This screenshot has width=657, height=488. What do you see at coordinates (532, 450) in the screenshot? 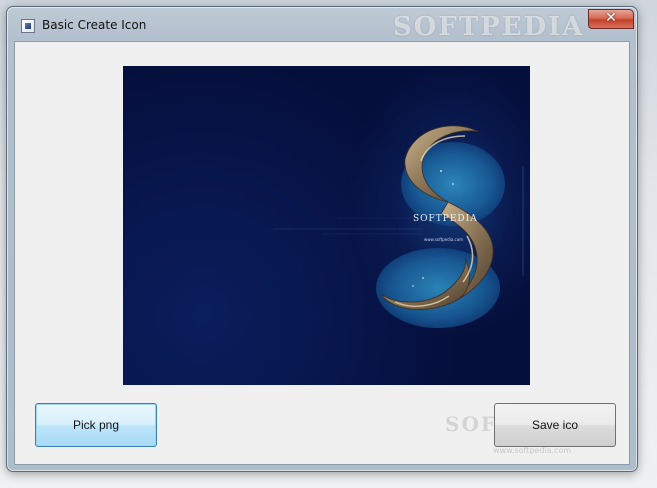
I see `watermark-url: www.softpedia.com` at bounding box center [532, 450].